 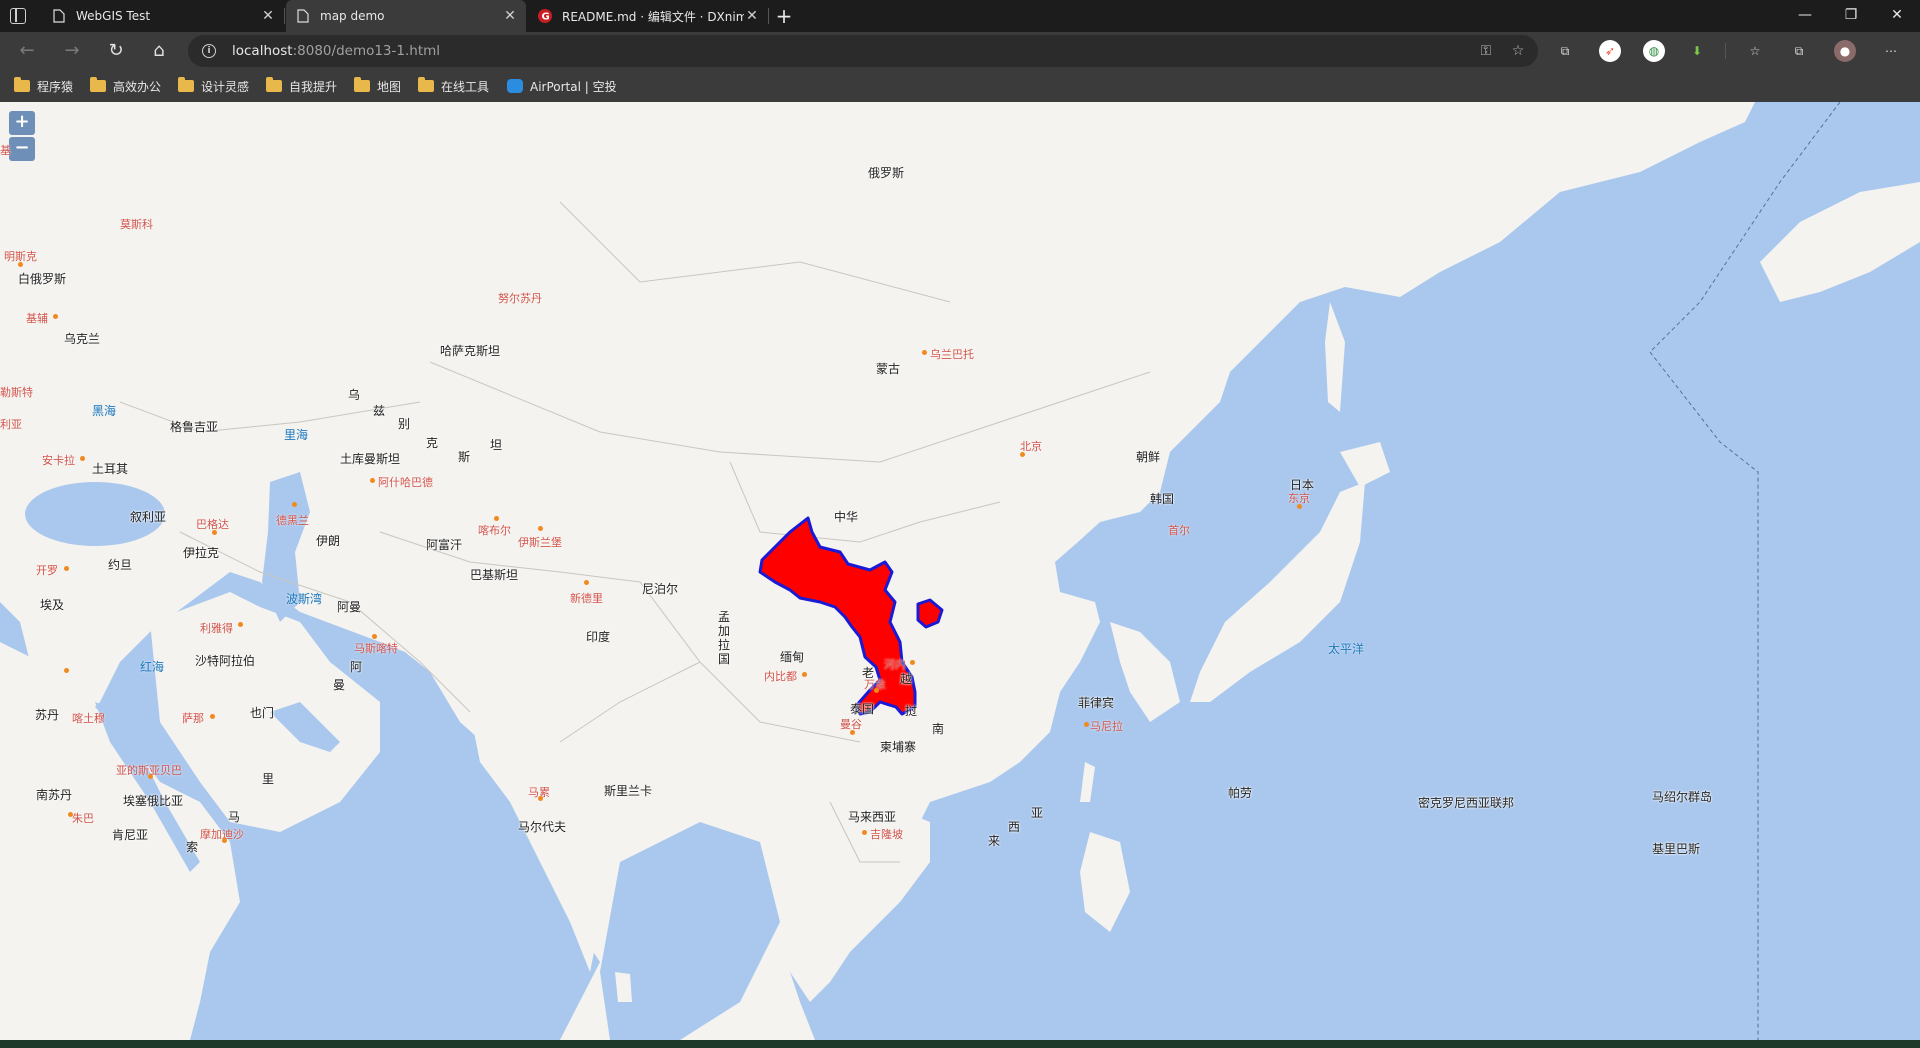 What do you see at coordinates (1845, 51) in the screenshot?
I see `profile-avatar: ●` at bounding box center [1845, 51].